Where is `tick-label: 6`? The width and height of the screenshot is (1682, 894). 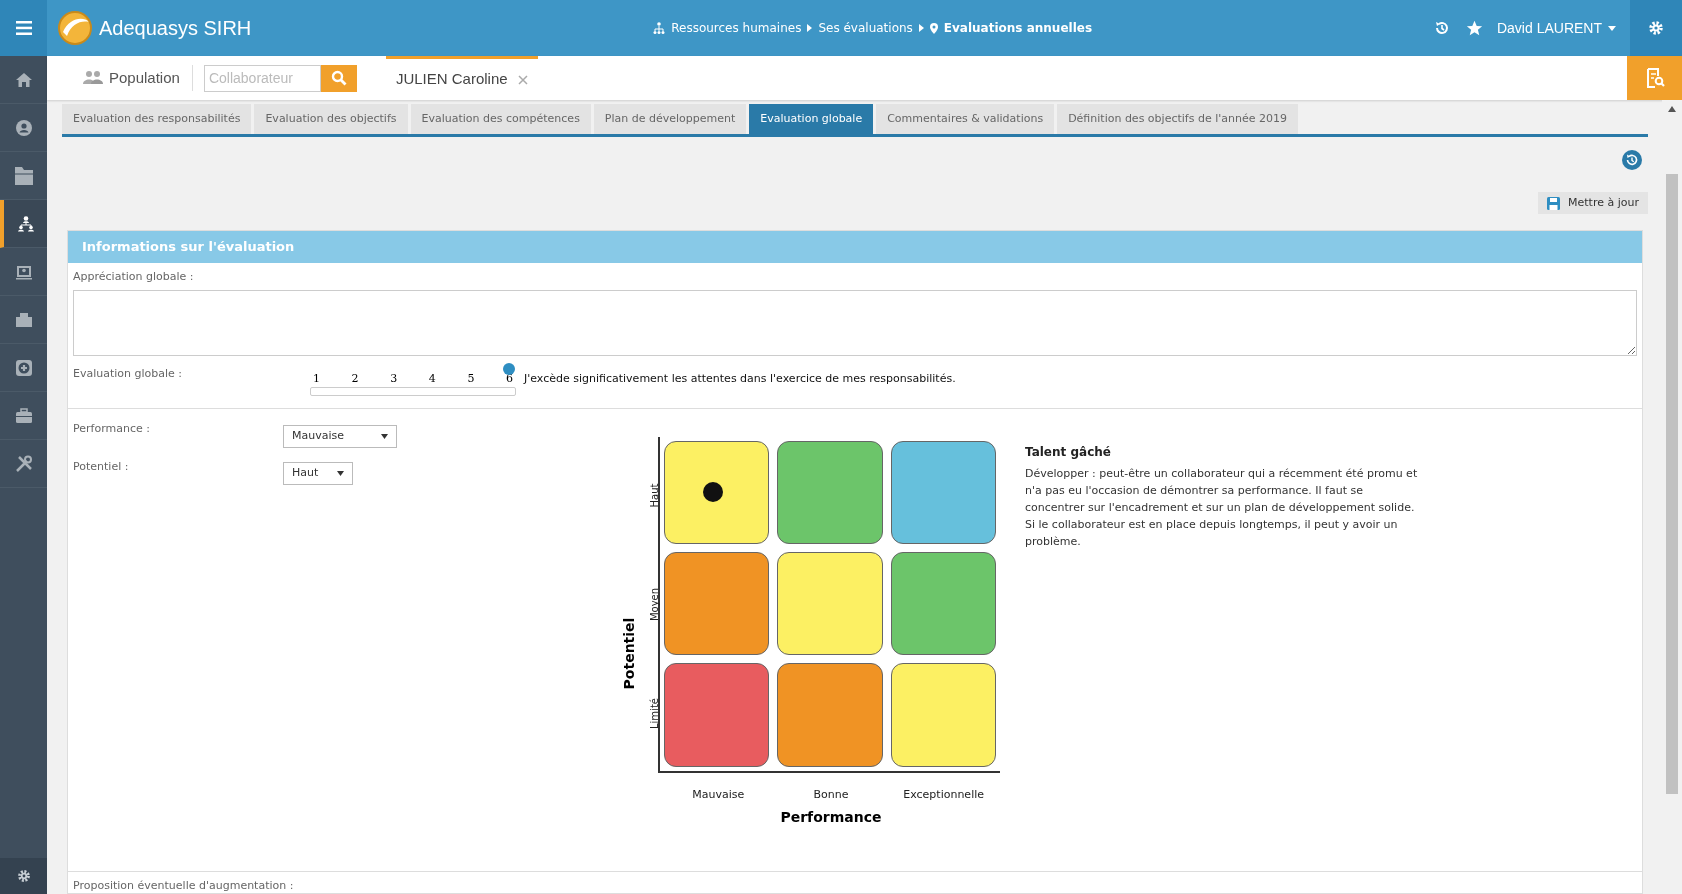 tick-label: 6 is located at coordinates (509, 378).